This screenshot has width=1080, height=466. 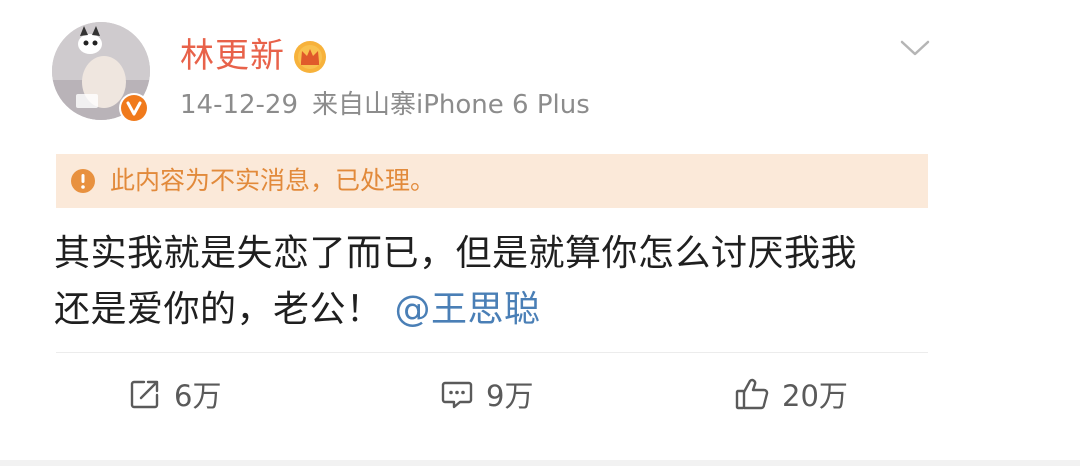 I want to click on comment-icon, so click(x=457, y=395).